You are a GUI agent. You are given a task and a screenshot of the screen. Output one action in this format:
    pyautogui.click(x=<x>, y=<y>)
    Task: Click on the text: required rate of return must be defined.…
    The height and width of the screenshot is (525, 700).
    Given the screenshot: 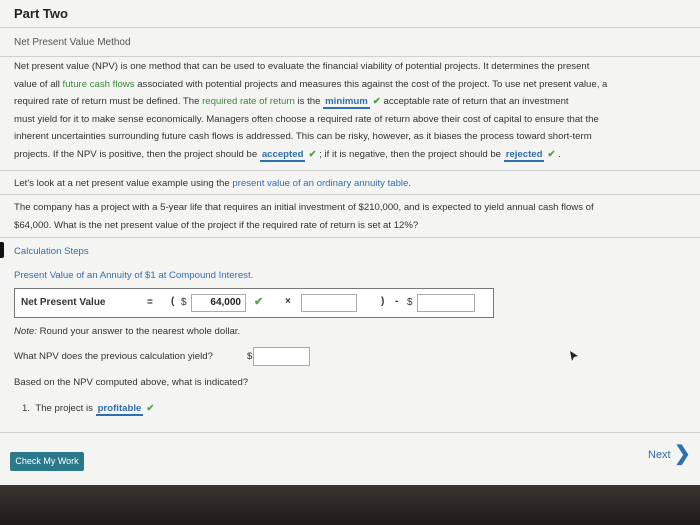 What is the action you would take?
    pyautogui.click(x=108, y=101)
    